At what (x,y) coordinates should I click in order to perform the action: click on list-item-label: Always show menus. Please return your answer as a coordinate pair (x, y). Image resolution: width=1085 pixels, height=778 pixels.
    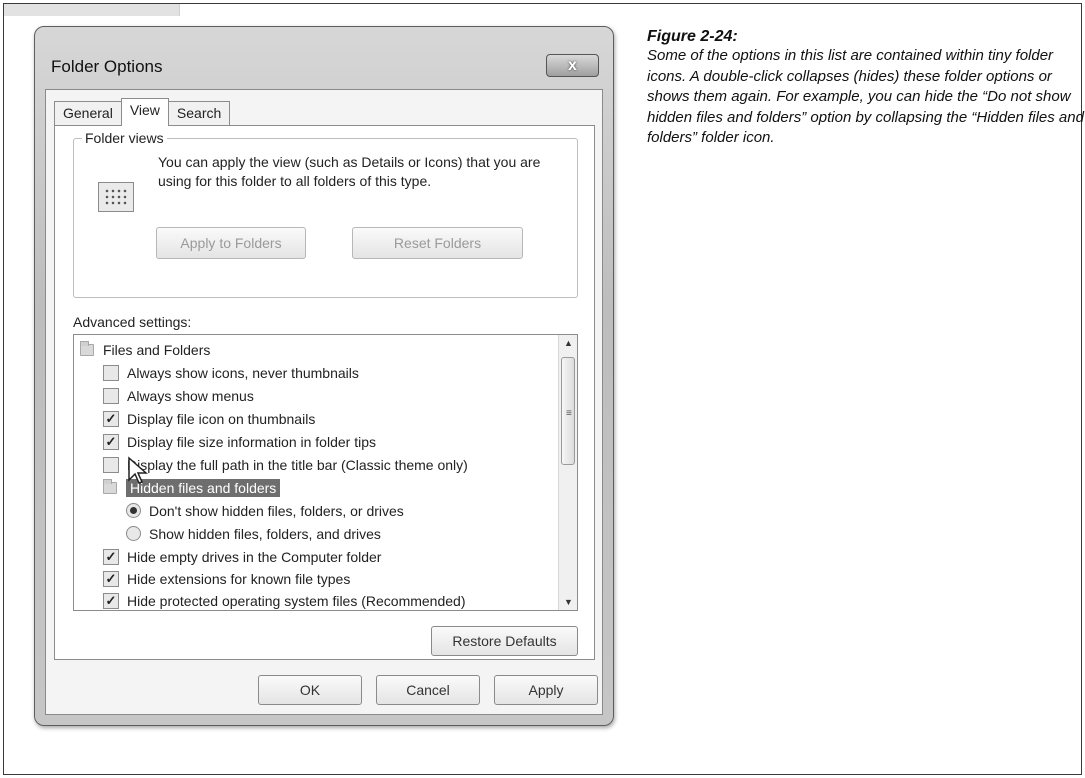
    Looking at the image, I should click on (190, 395).